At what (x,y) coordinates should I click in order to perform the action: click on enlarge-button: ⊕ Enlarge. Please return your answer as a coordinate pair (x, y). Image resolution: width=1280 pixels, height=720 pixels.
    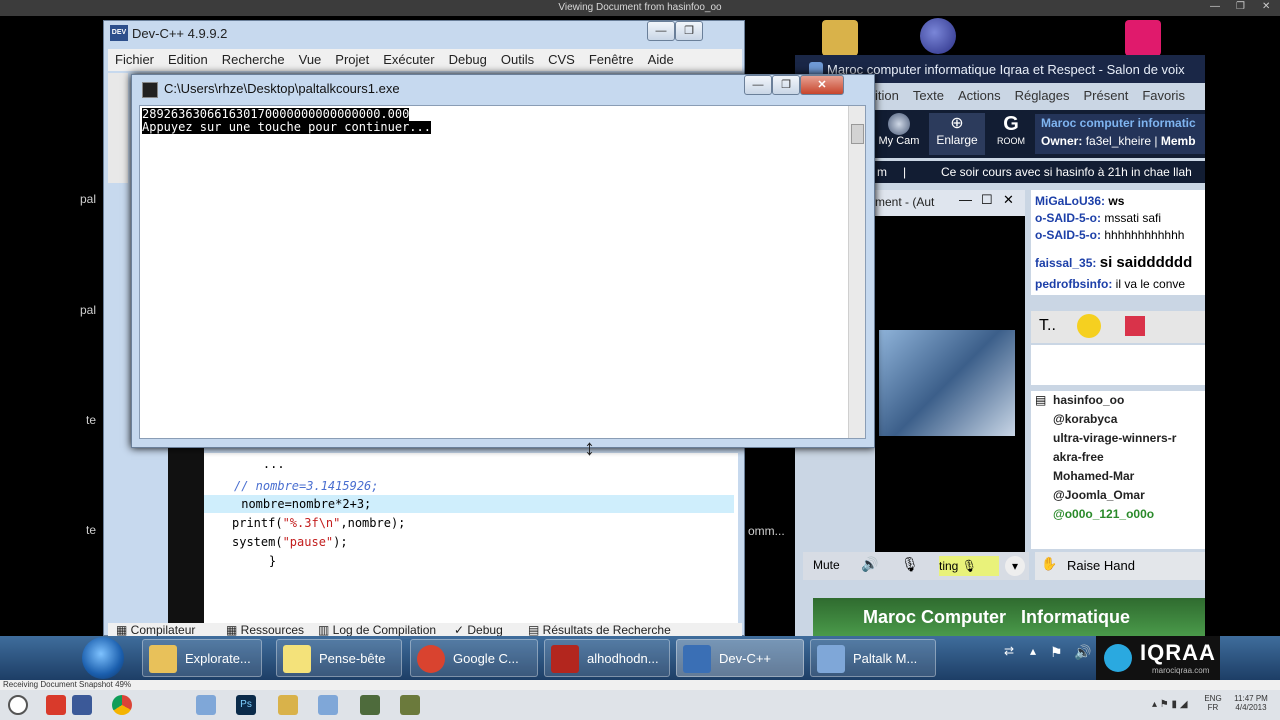
    Looking at the image, I should click on (957, 134).